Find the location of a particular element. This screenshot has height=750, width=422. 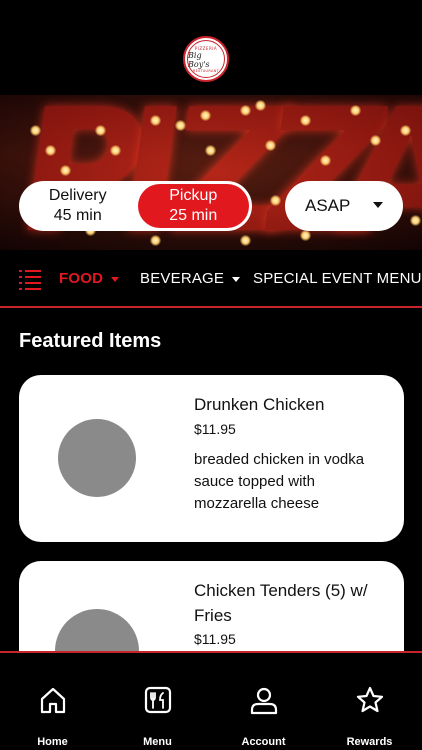

item-name: Chicken Tenders (5) w/ Fries is located at coordinates (281, 603).